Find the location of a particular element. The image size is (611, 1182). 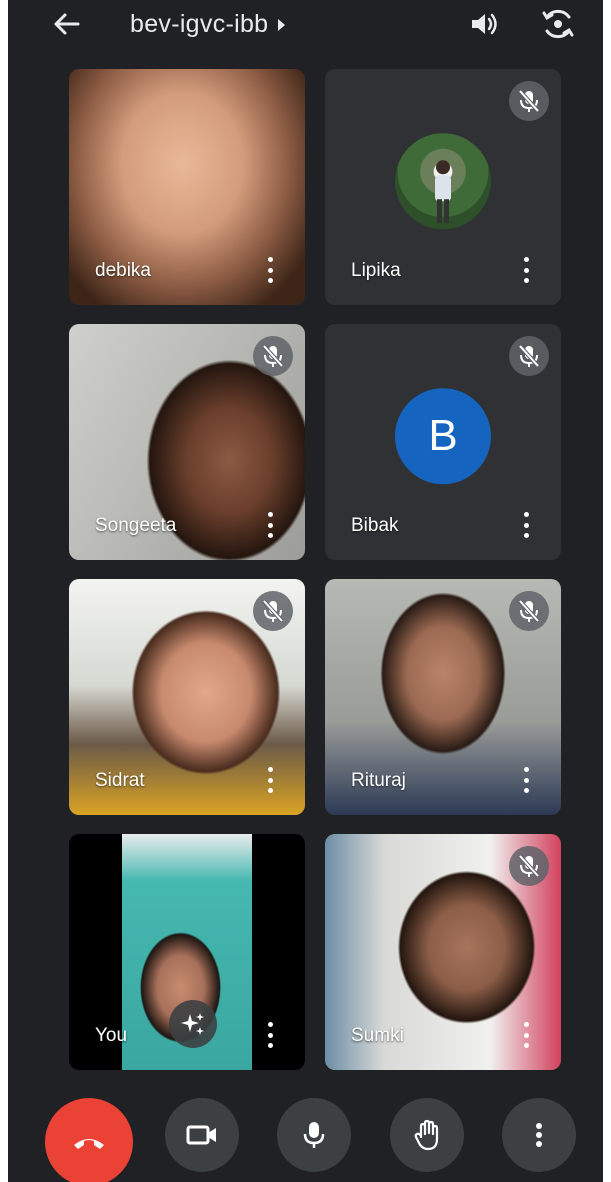

participant-name: debika is located at coordinates (123, 270).